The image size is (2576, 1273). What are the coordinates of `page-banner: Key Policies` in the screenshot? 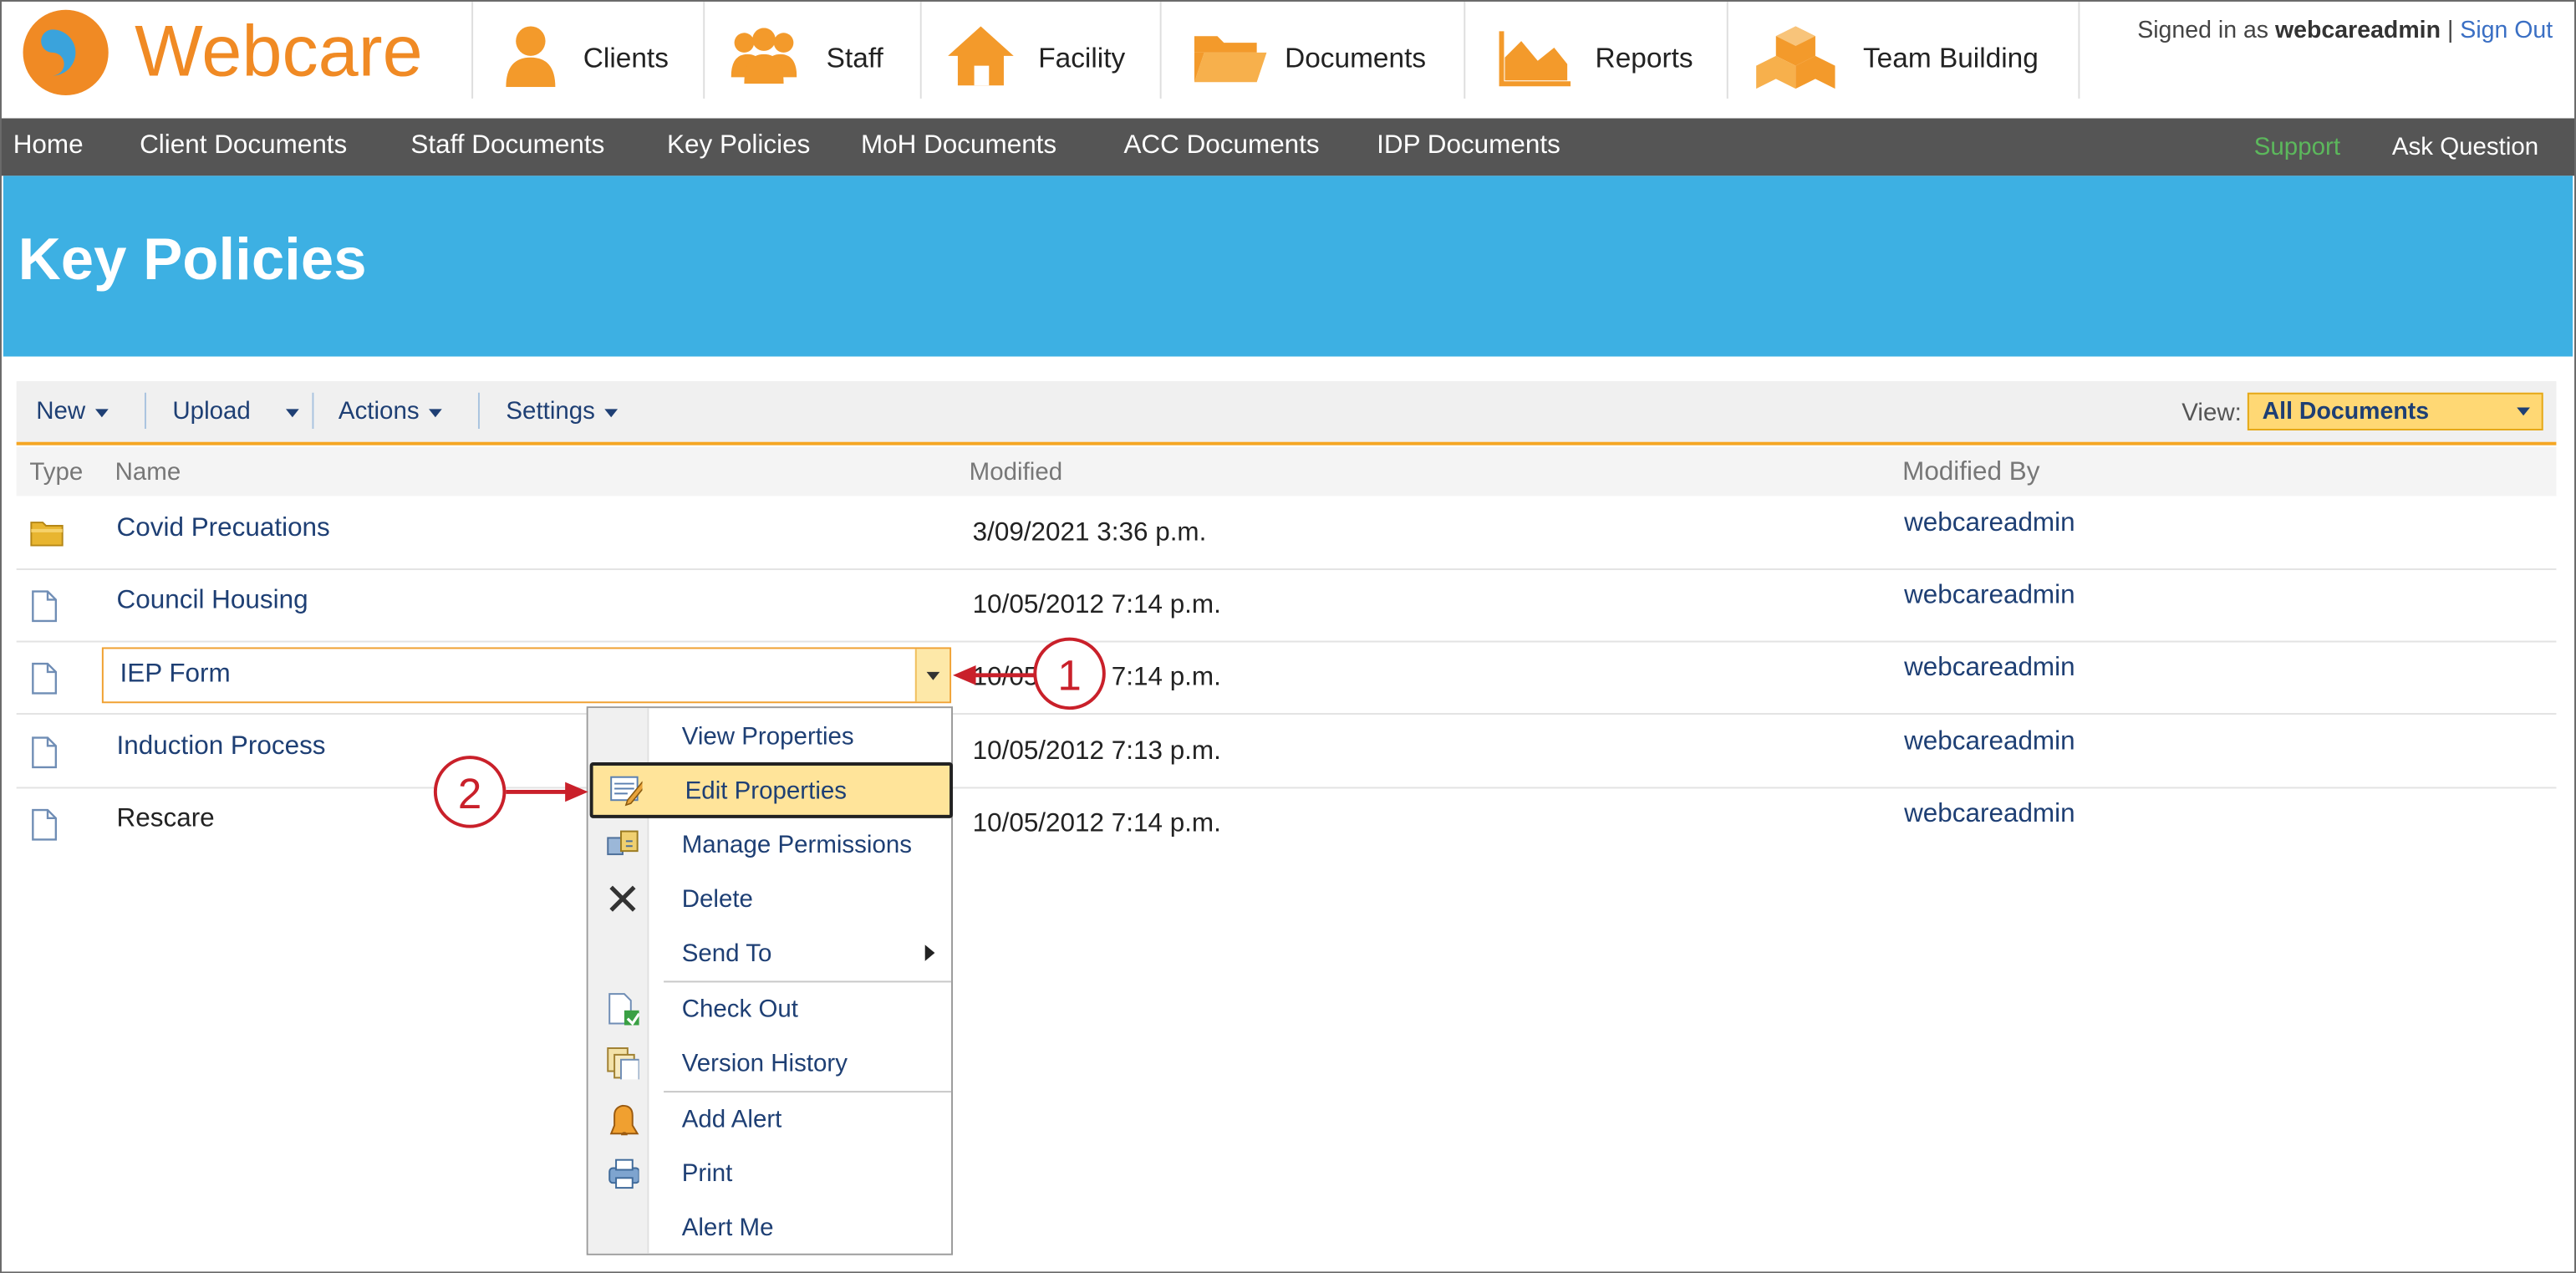 It's located at (1288, 266).